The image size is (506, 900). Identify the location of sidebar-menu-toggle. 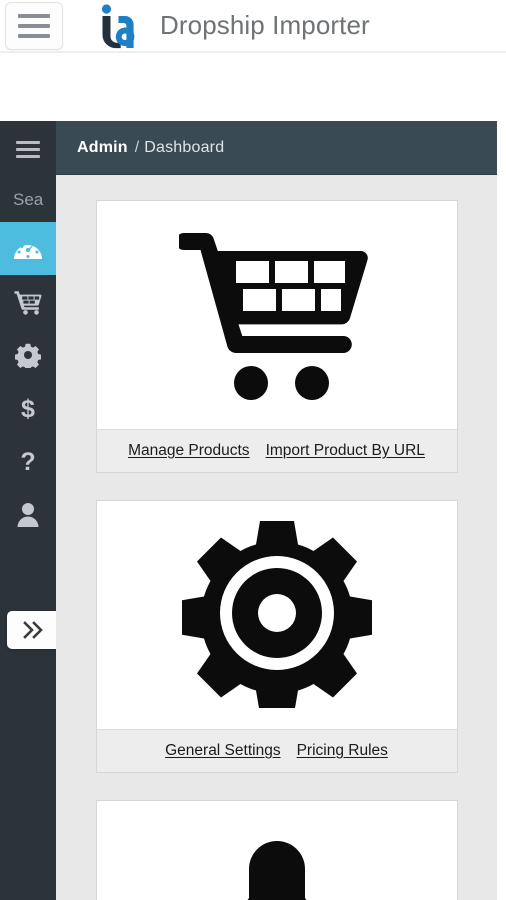
(28, 149).